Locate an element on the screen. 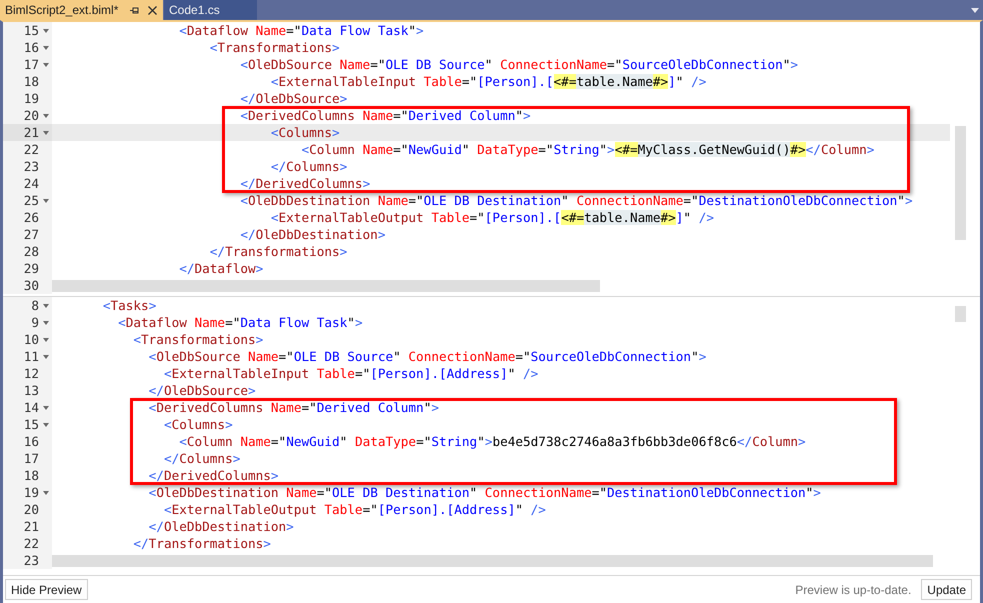 Image resolution: width=983 pixels, height=603 pixels. preview-status: Preview is up-to-date. is located at coordinates (853, 589).